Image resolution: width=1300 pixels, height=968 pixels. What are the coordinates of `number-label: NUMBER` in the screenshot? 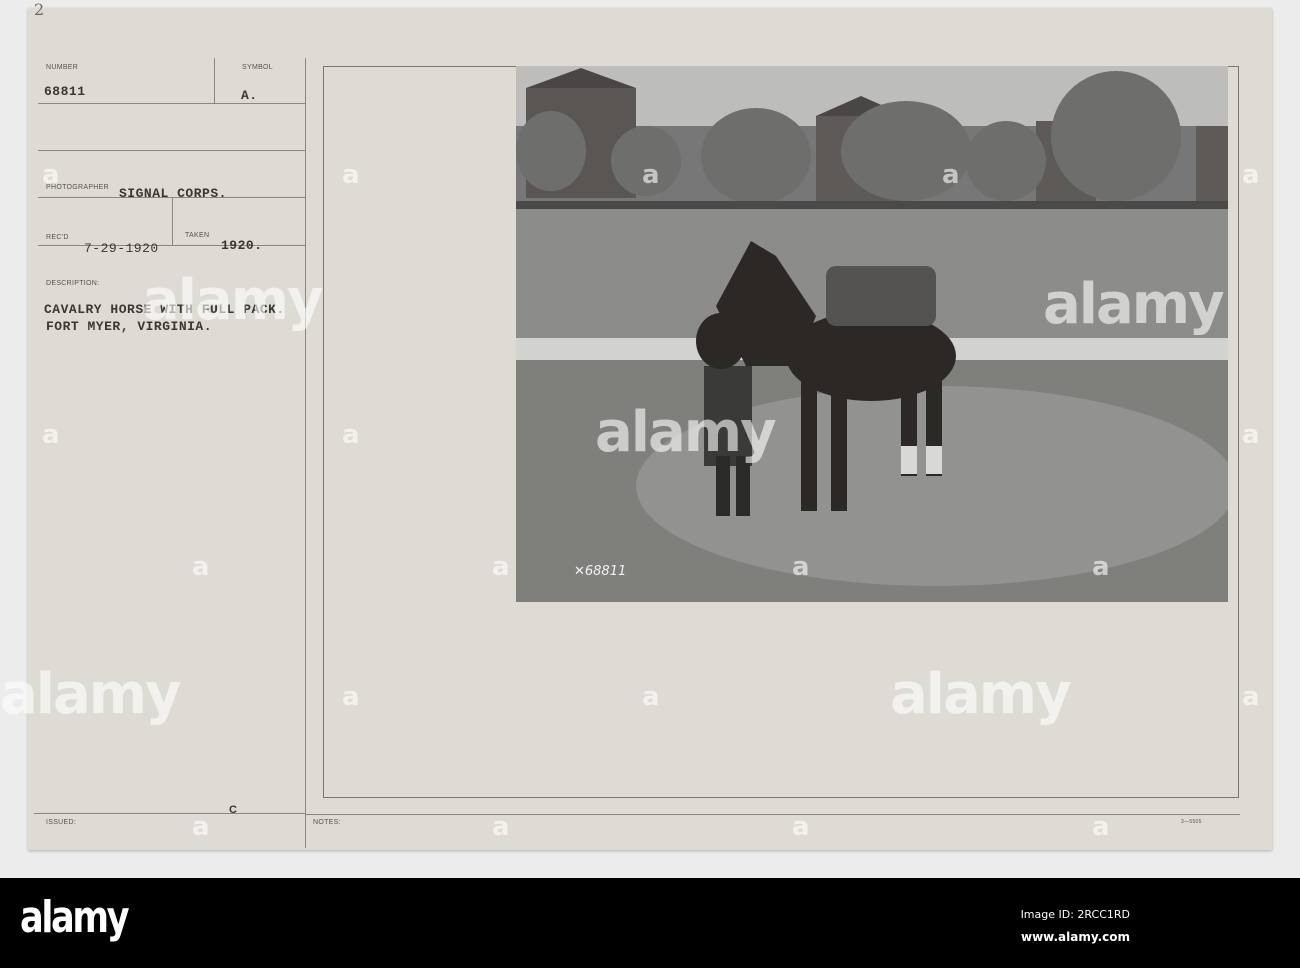 It's located at (62, 67).